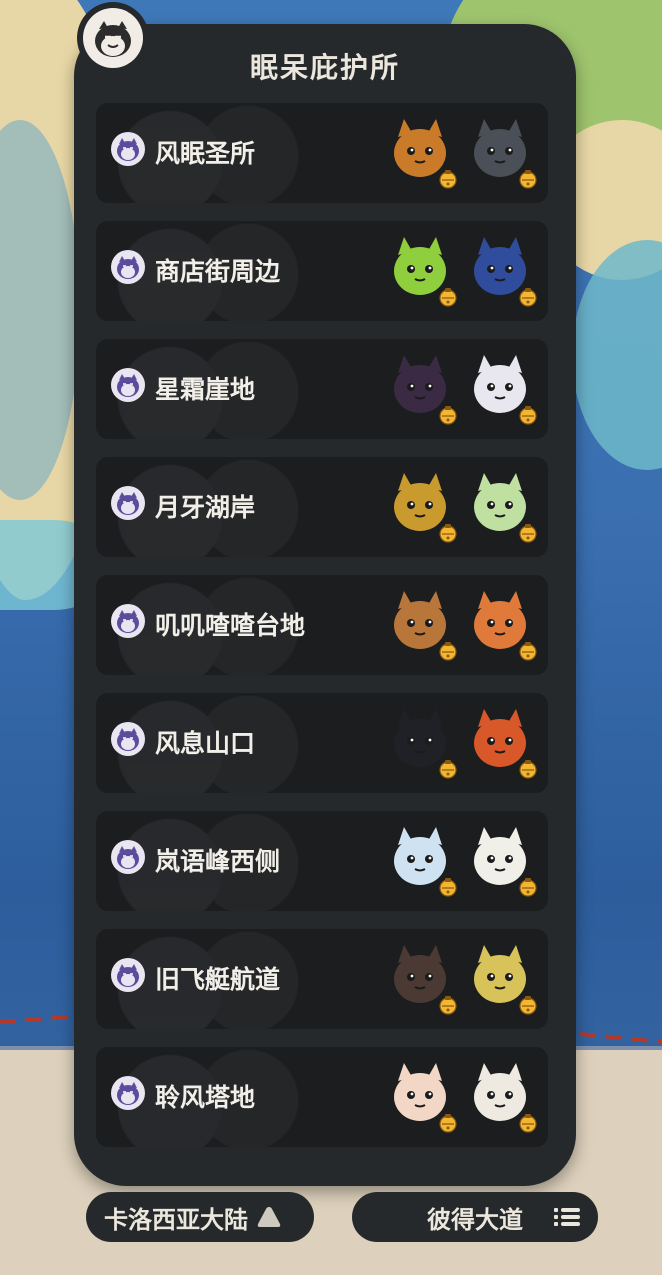 This screenshot has height=1275, width=662. Describe the element at coordinates (205, 389) in the screenshot. I see `location-label: 星霜崖地` at that location.